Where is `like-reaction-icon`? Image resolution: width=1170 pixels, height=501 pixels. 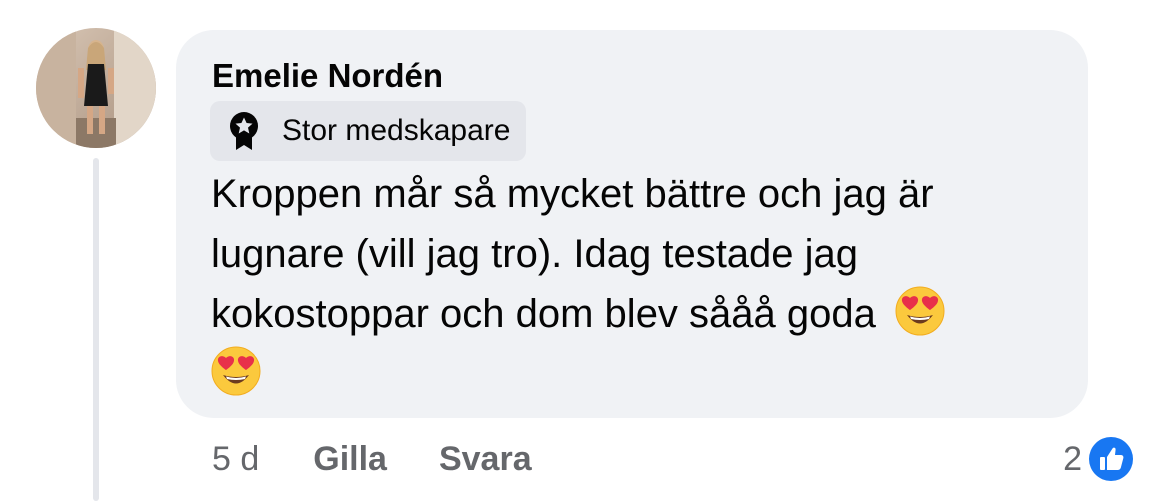
like-reaction-icon is located at coordinates (1111, 459).